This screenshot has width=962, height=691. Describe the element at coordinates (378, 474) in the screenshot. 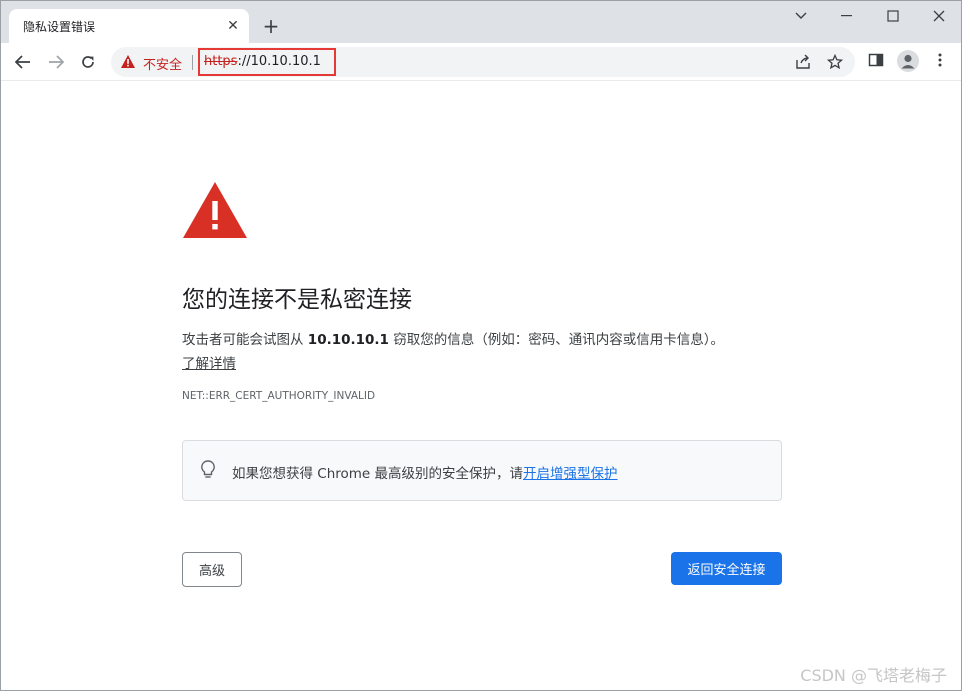

I see `promo-text-body: 如果您想获得 Chrome 最高级别的安全保护，请` at that location.